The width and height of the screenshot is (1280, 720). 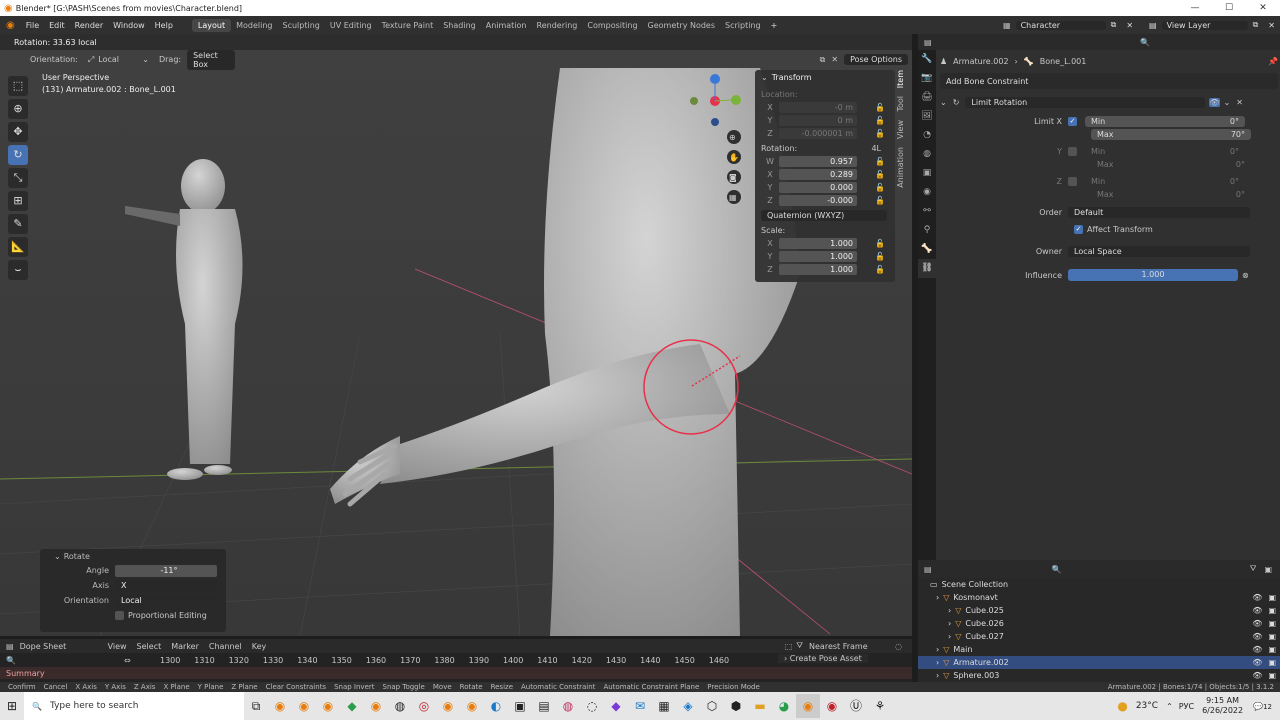 I want to click on tab-animation: Animation, so click(x=506, y=25).